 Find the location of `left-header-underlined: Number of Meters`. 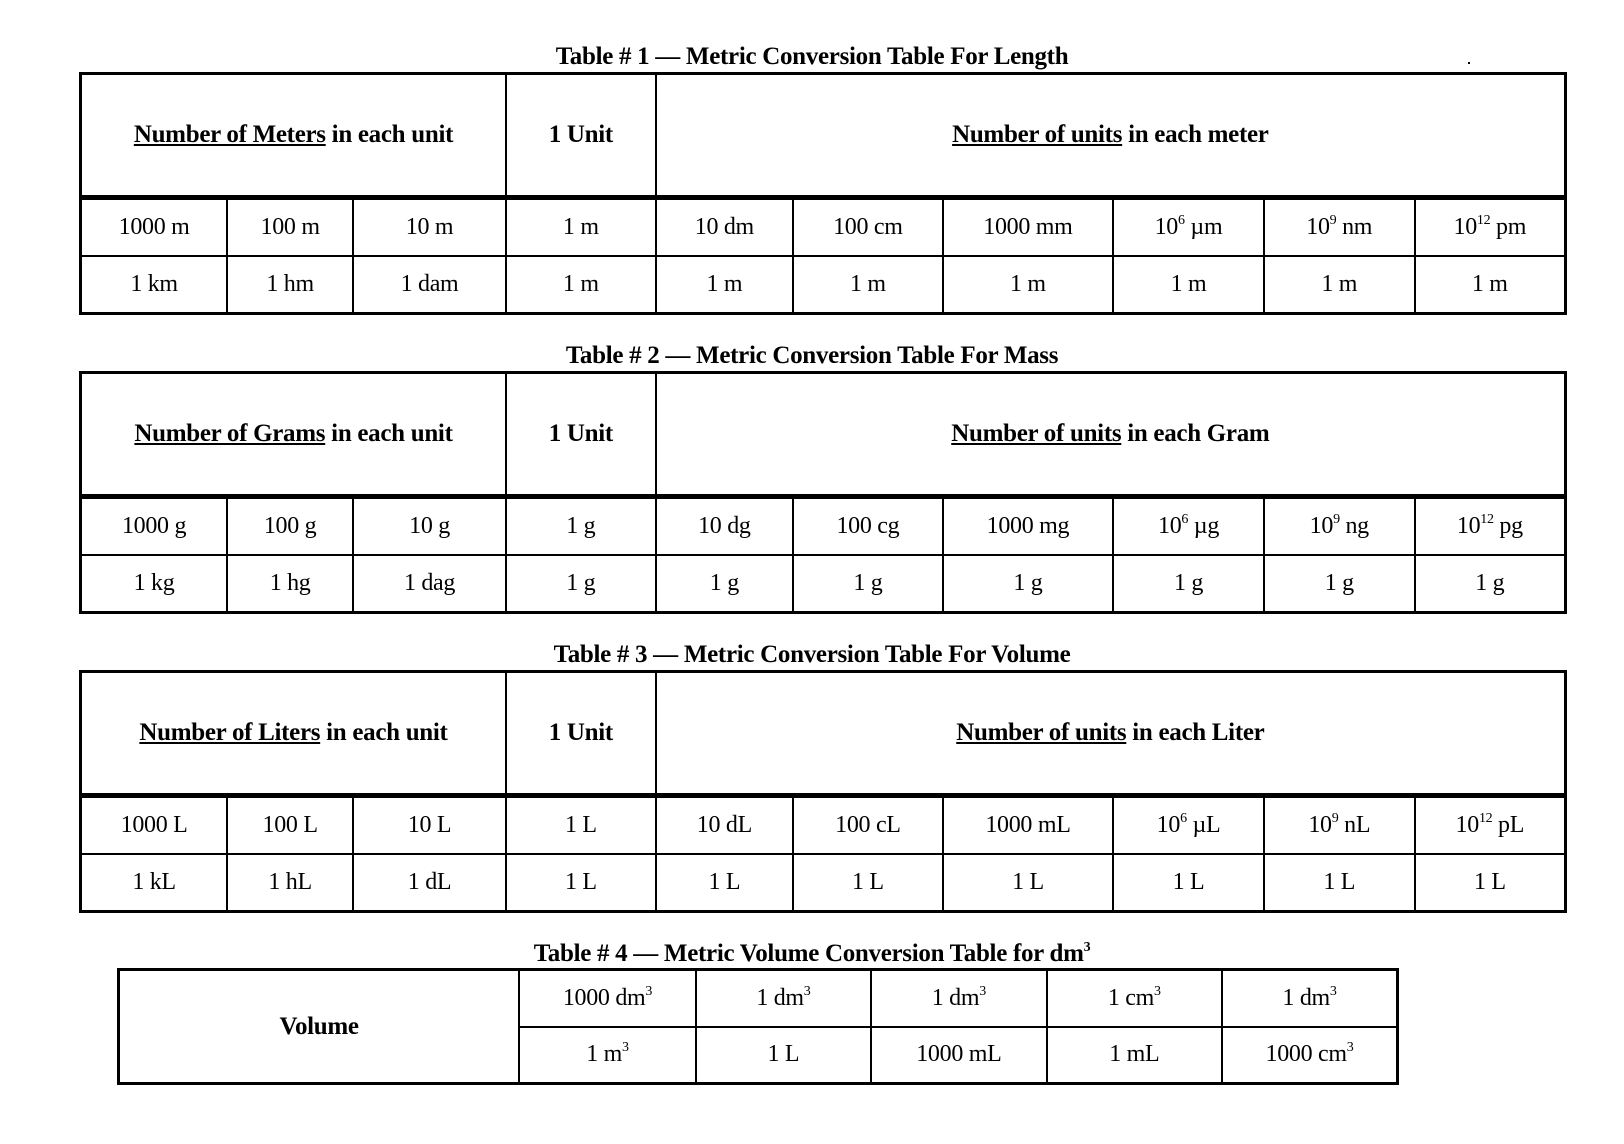

left-header-underlined: Number of Meters is located at coordinates (229, 134).